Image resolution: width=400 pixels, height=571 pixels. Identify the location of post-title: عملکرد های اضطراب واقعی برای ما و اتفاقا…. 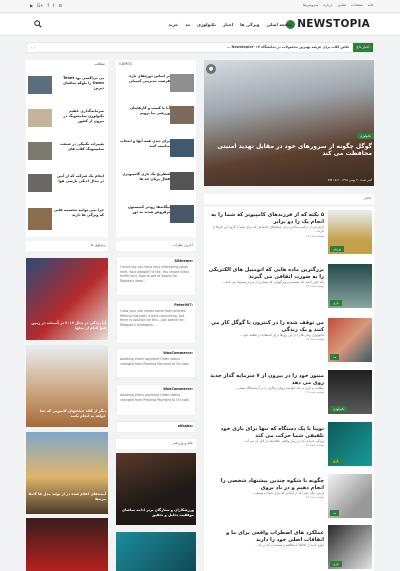
(265, 536).